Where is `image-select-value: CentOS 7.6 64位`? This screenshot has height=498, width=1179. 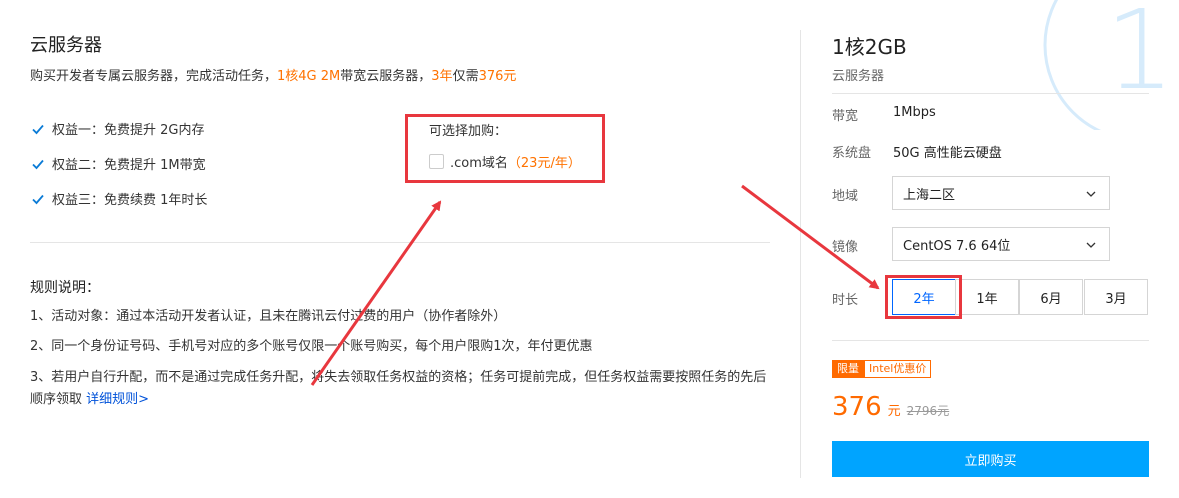
image-select-value: CentOS 7.6 64位 is located at coordinates (957, 246).